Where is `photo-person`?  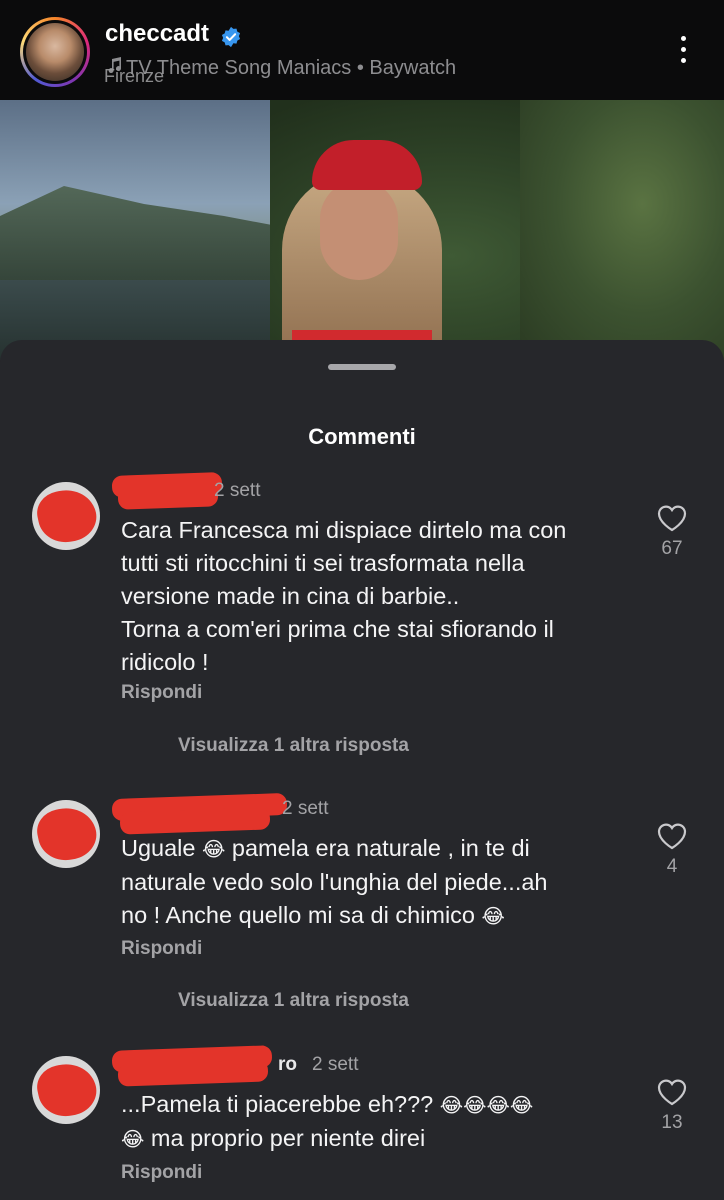
photo-person is located at coordinates (362, 245).